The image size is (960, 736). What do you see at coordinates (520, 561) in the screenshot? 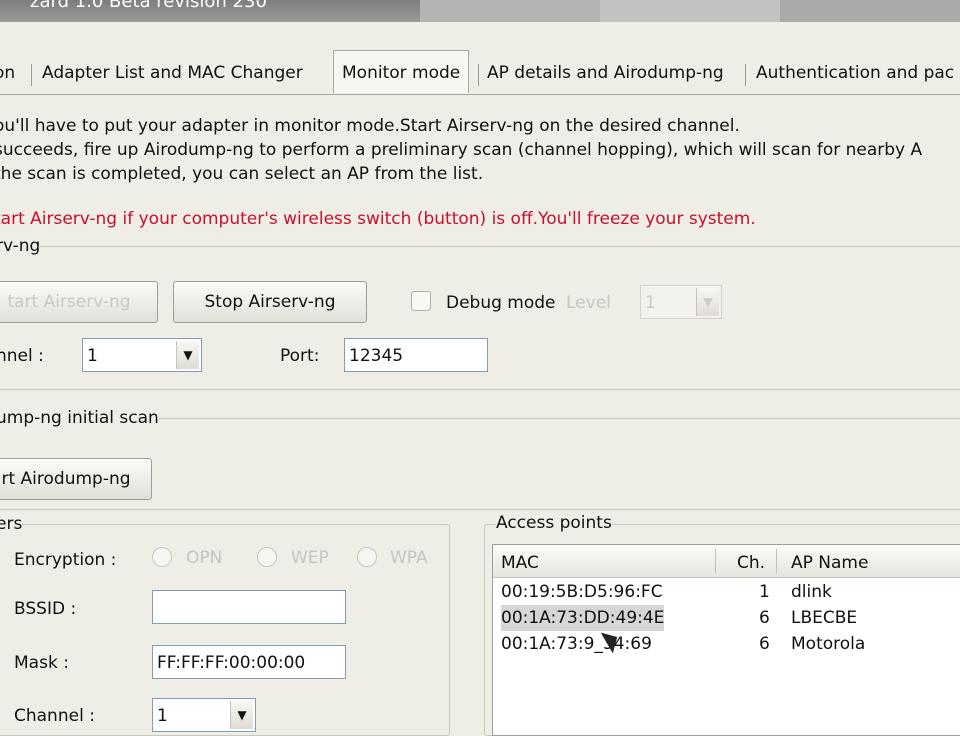
I see `column-header-mac: MAC` at bounding box center [520, 561].